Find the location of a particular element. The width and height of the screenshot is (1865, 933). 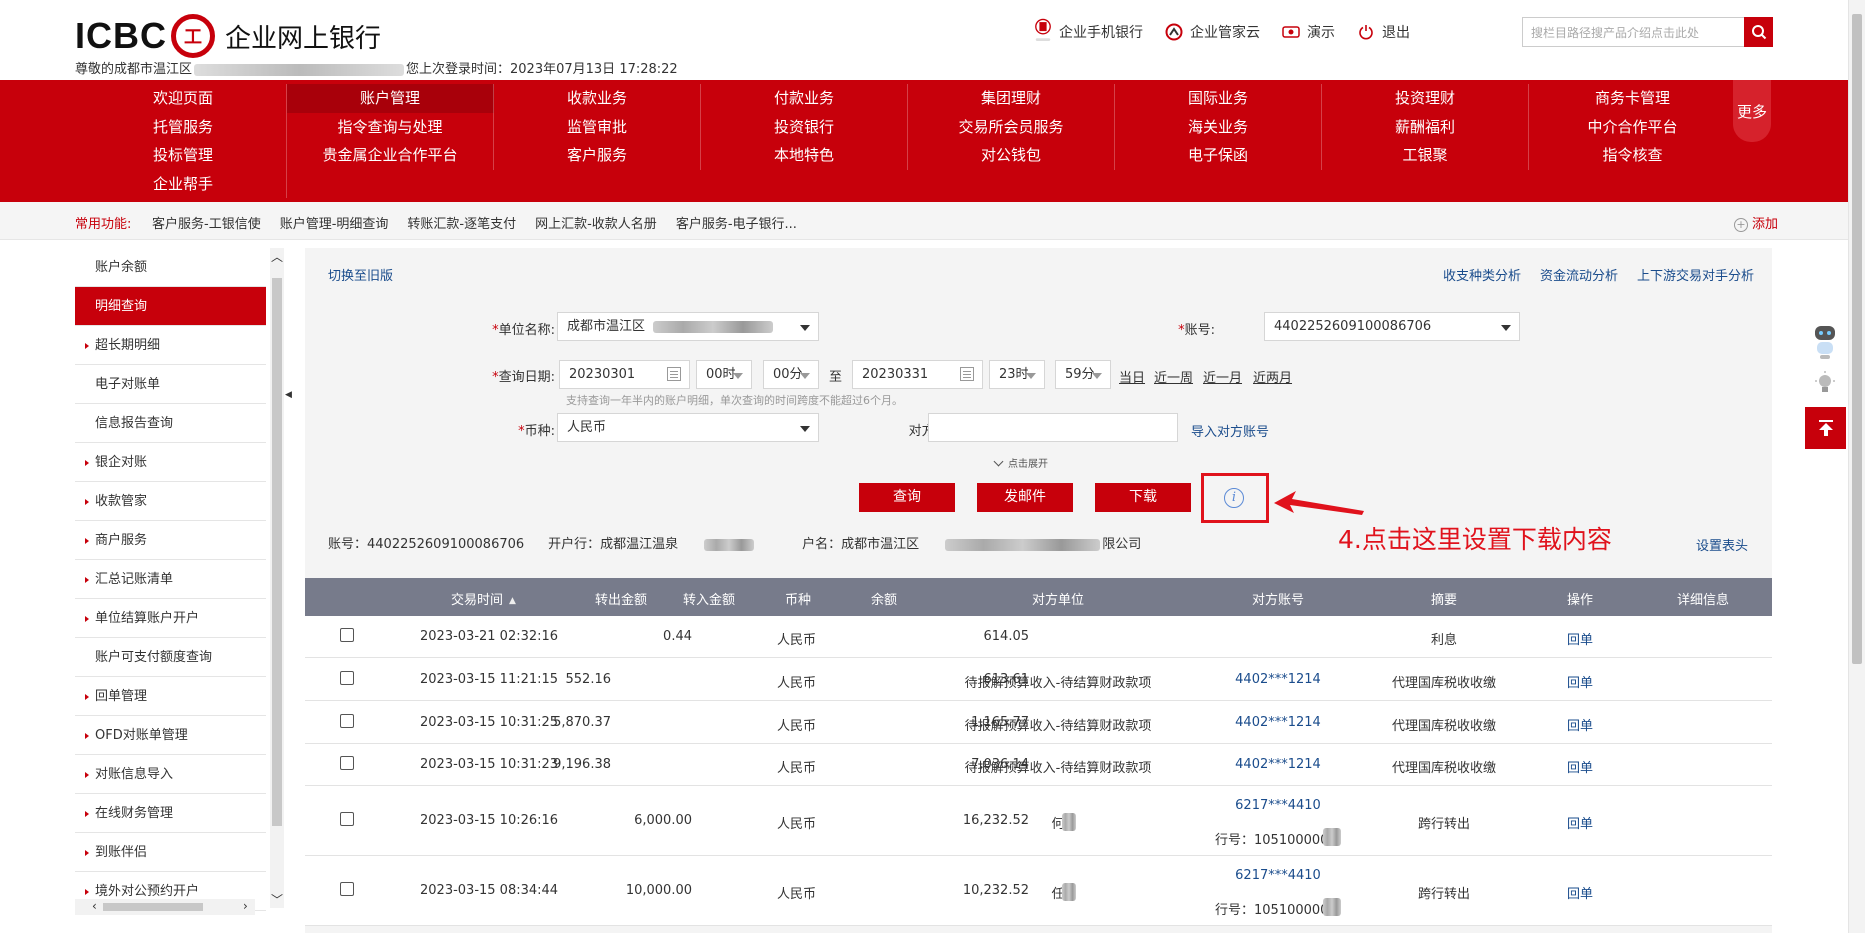

chevron-left-icon: ‹ is located at coordinates (94, 906).